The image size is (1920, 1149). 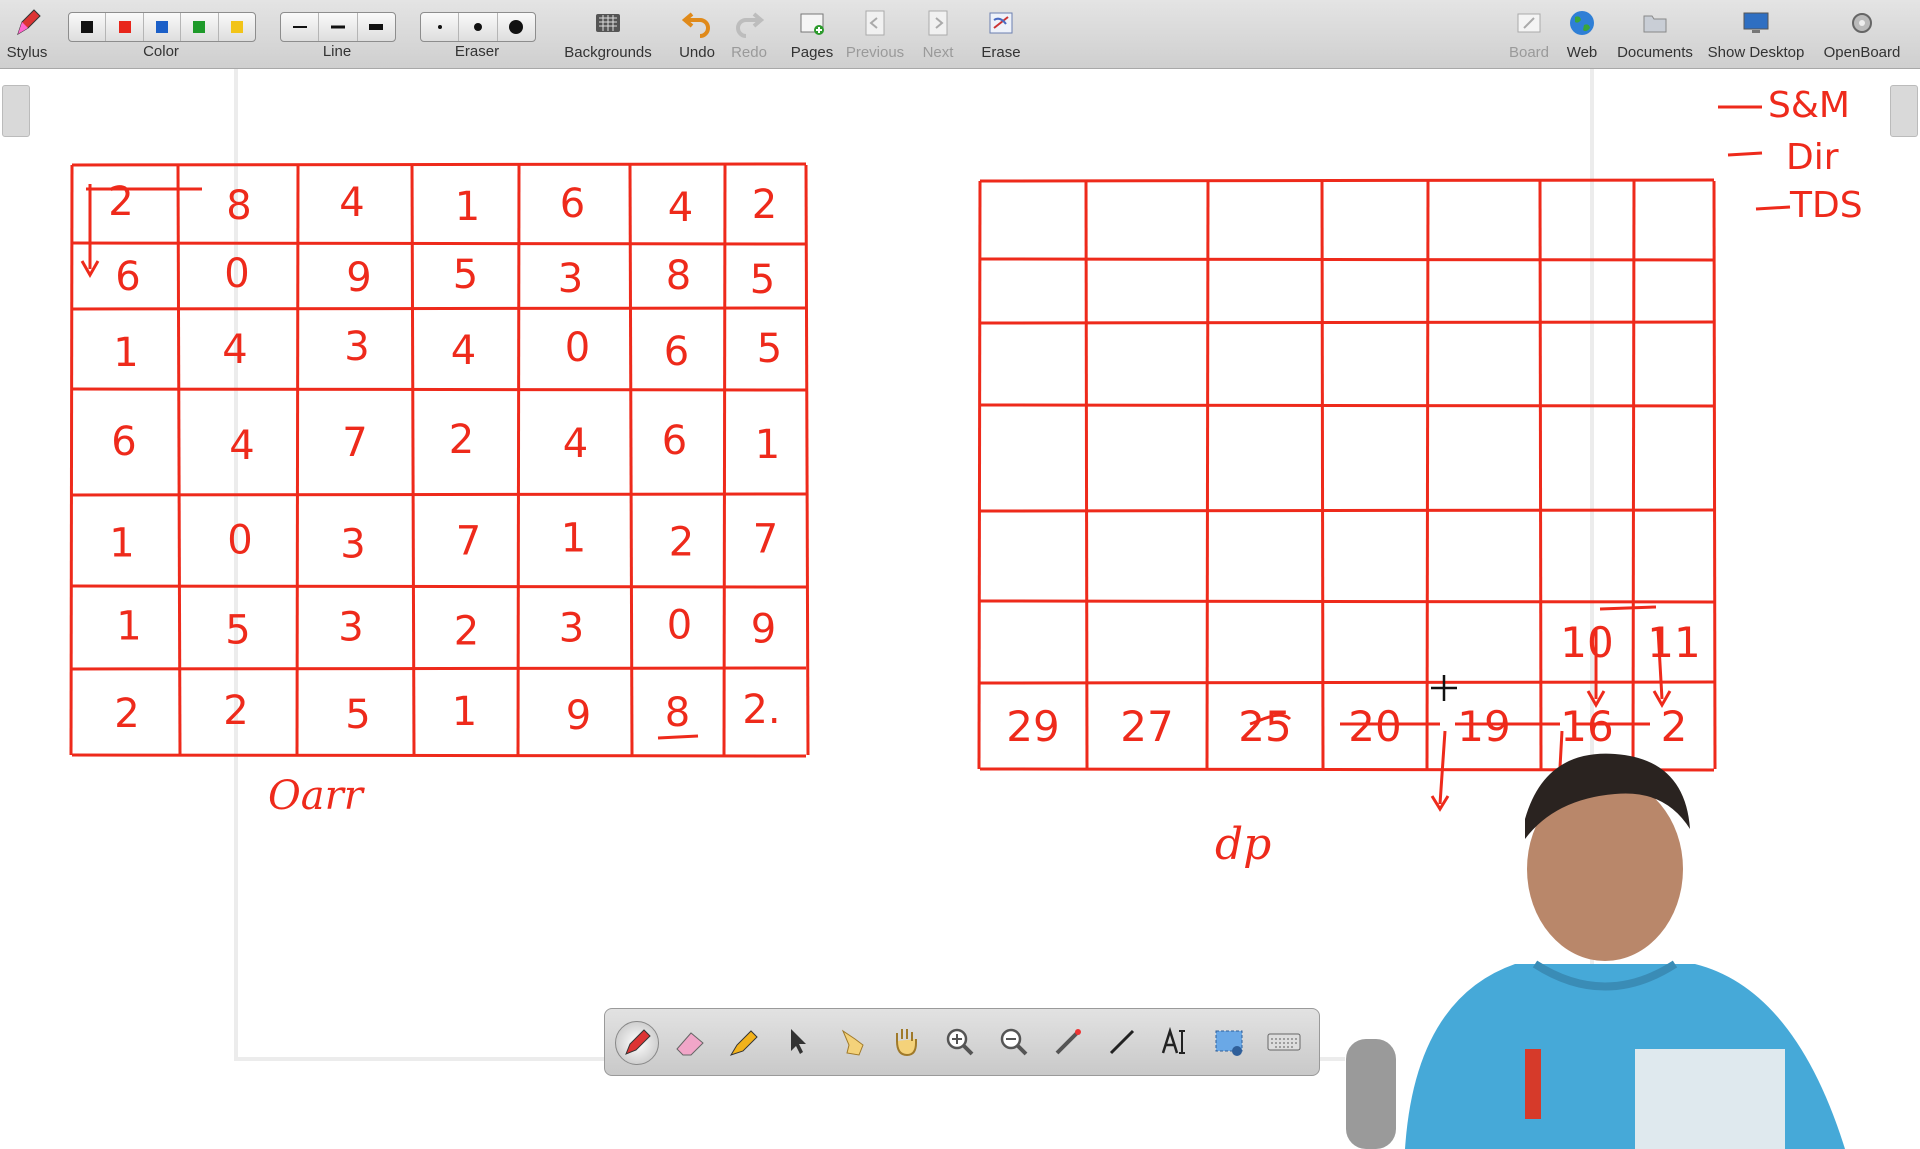 What do you see at coordinates (608, 34) in the screenshot?
I see `backgrounds-button: Backgrounds` at bounding box center [608, 34].